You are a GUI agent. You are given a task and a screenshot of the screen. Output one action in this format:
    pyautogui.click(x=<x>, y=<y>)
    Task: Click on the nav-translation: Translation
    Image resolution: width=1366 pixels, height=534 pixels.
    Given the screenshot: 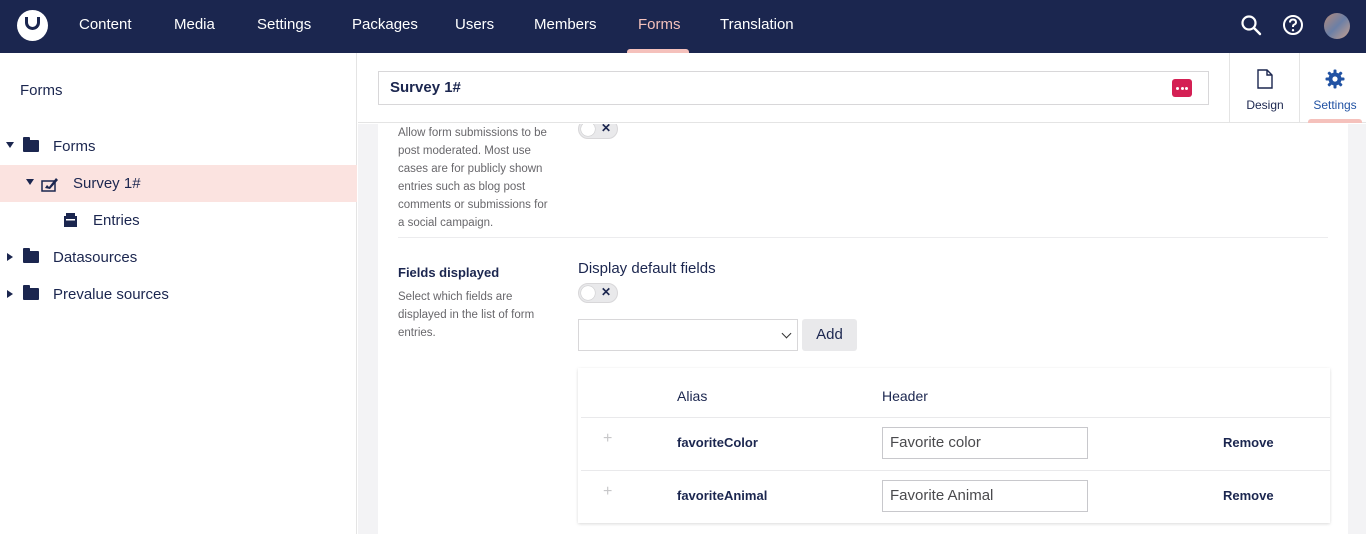 What is the action you would take?
    pyautogui.click(x=757, y=24)
    